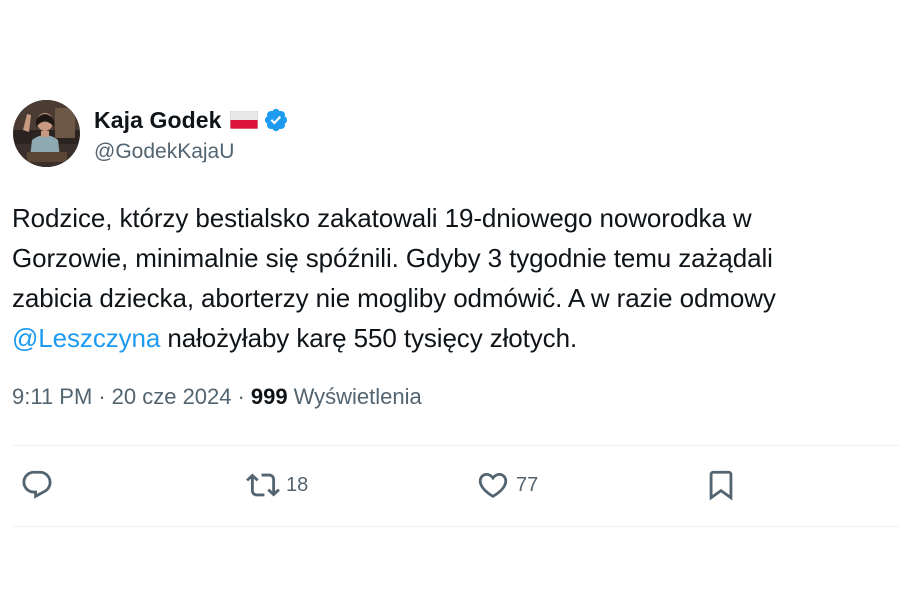  What do you see at coordinates (263, 485) in the screenshot?
I see `retweet-icon` at bounding box center [263, 485].